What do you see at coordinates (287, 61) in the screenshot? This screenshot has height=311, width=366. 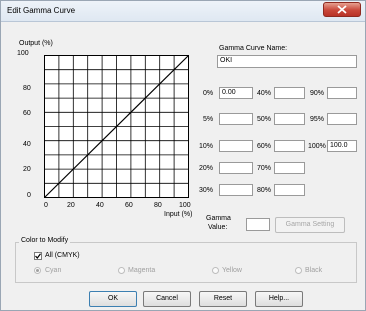 I see `curve-name-input: OKI` at bounding box center [287, 61].